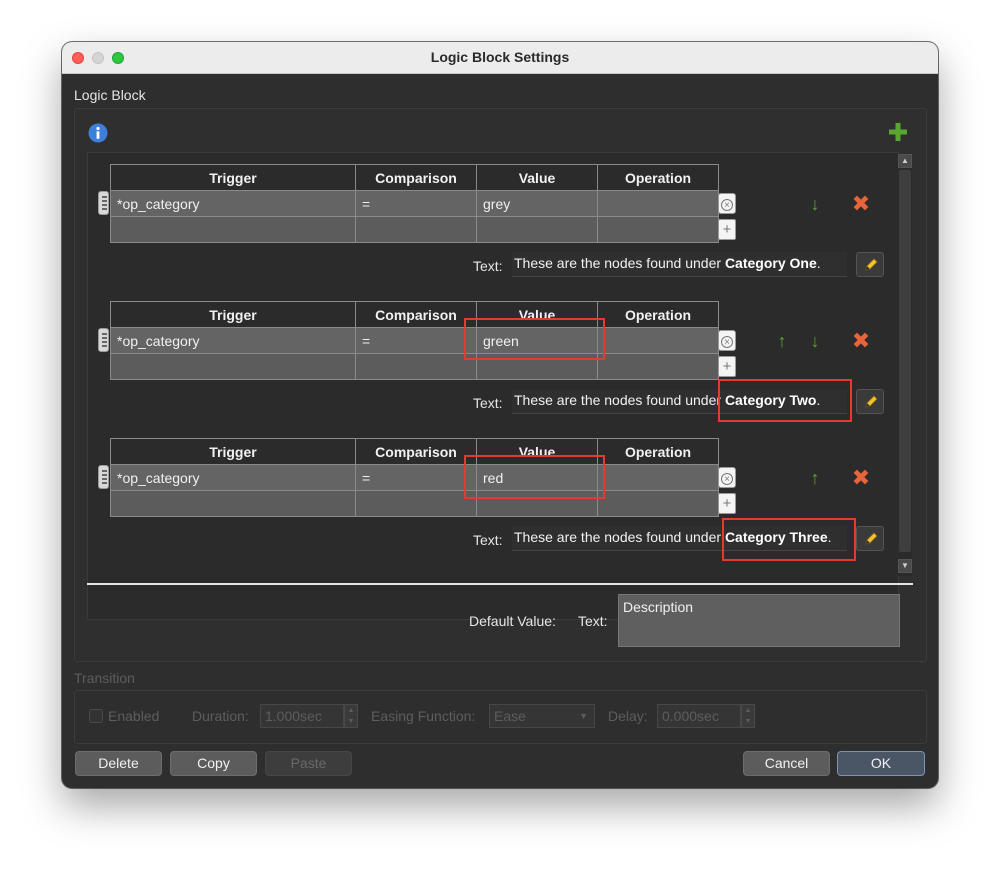 The height and width of the screenshot is (871, 1000). I want to click on transition-label: Transition, so click(104, 678).